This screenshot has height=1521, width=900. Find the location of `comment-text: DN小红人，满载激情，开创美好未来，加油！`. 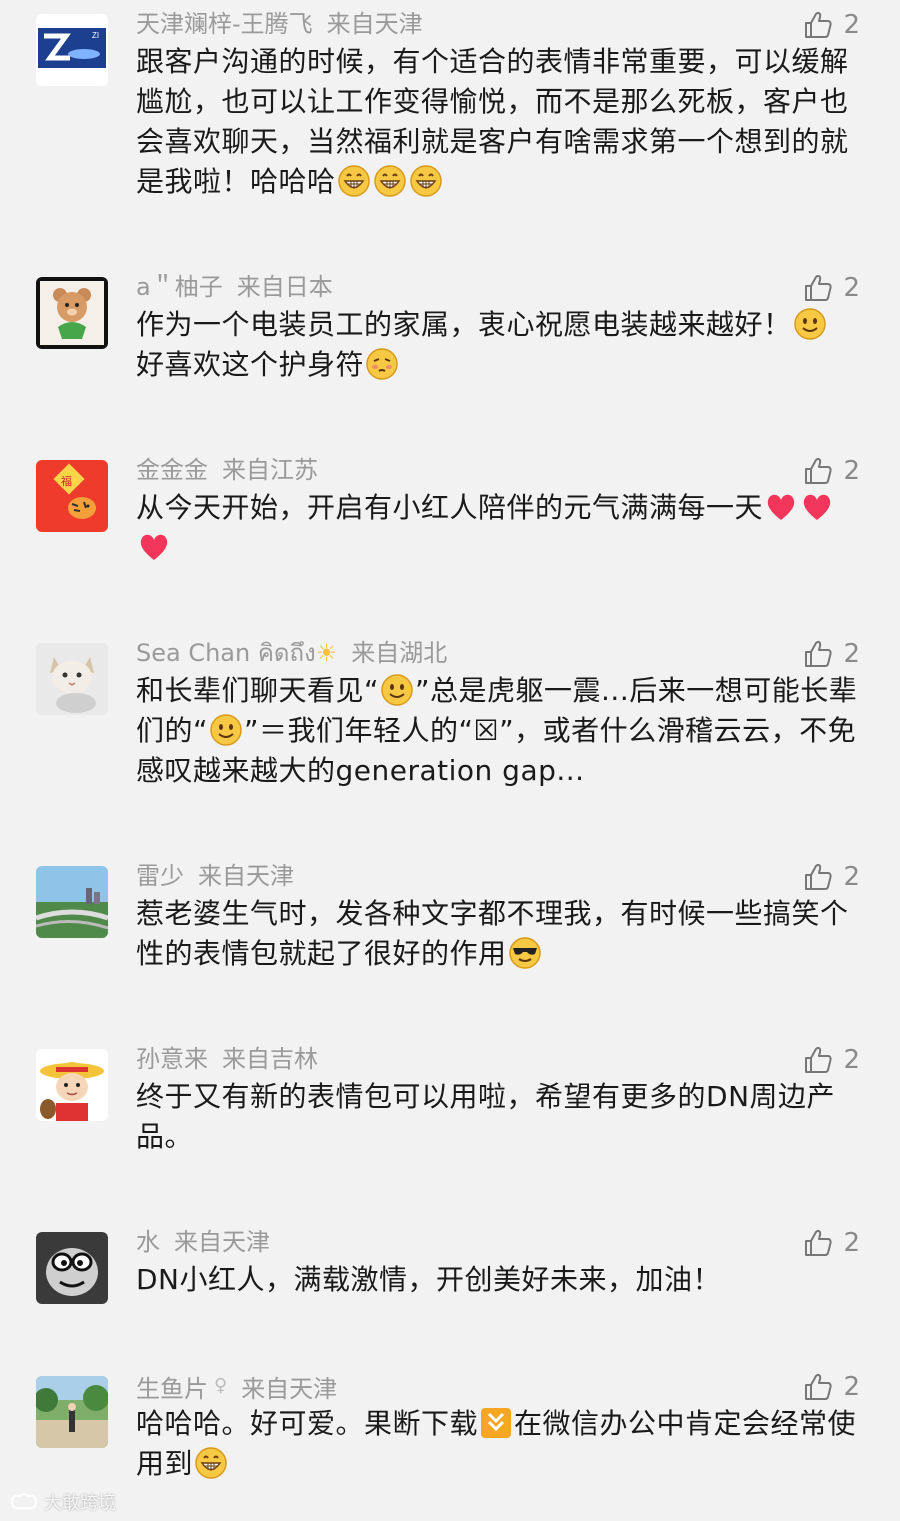

comment-text: DN小红人，满载激情，开创美好未来，加油！ is located at coordinates (498, 1280).